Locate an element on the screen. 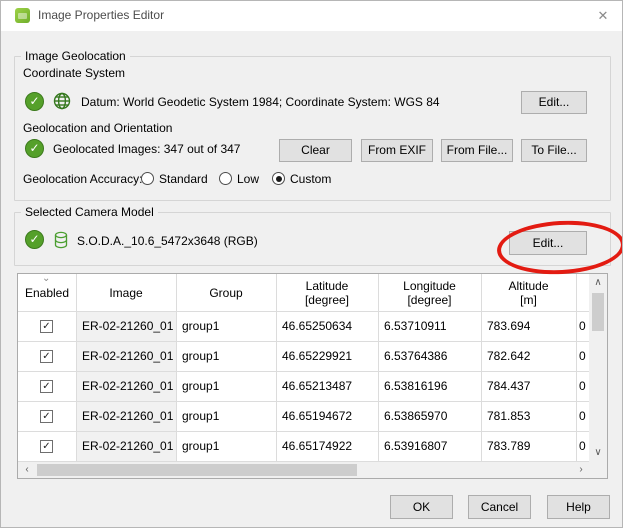 This screenshot has height=528, width=623. camera-model-value: S.O.D.A._10.6_5472x3648 (RGB) is located at coordinates (167, 241).